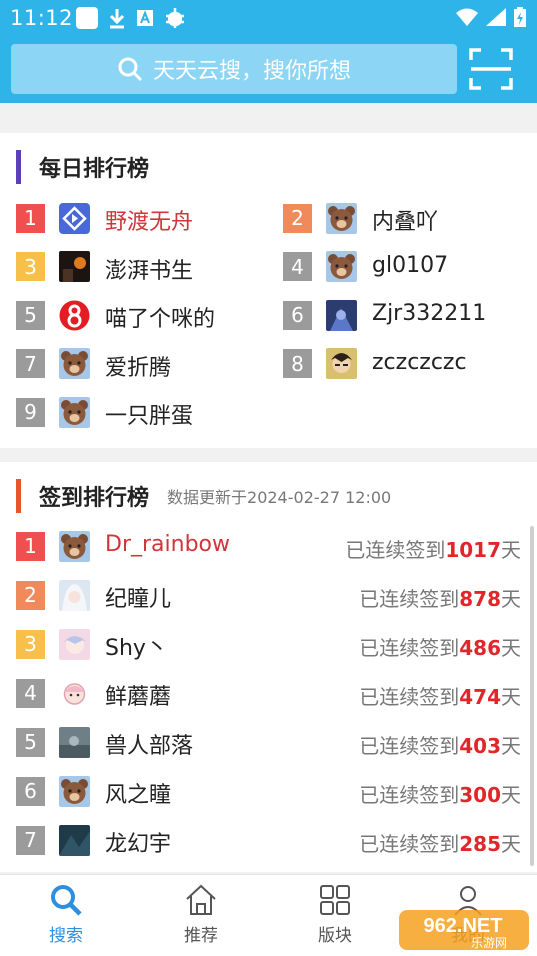 The width and height of the screenshot is (537, 956). Describe the element at coordinates (279, 497) in the screenshot. I see `signin-update-time: 数据更新于2024-02-27 12:00` at that location.